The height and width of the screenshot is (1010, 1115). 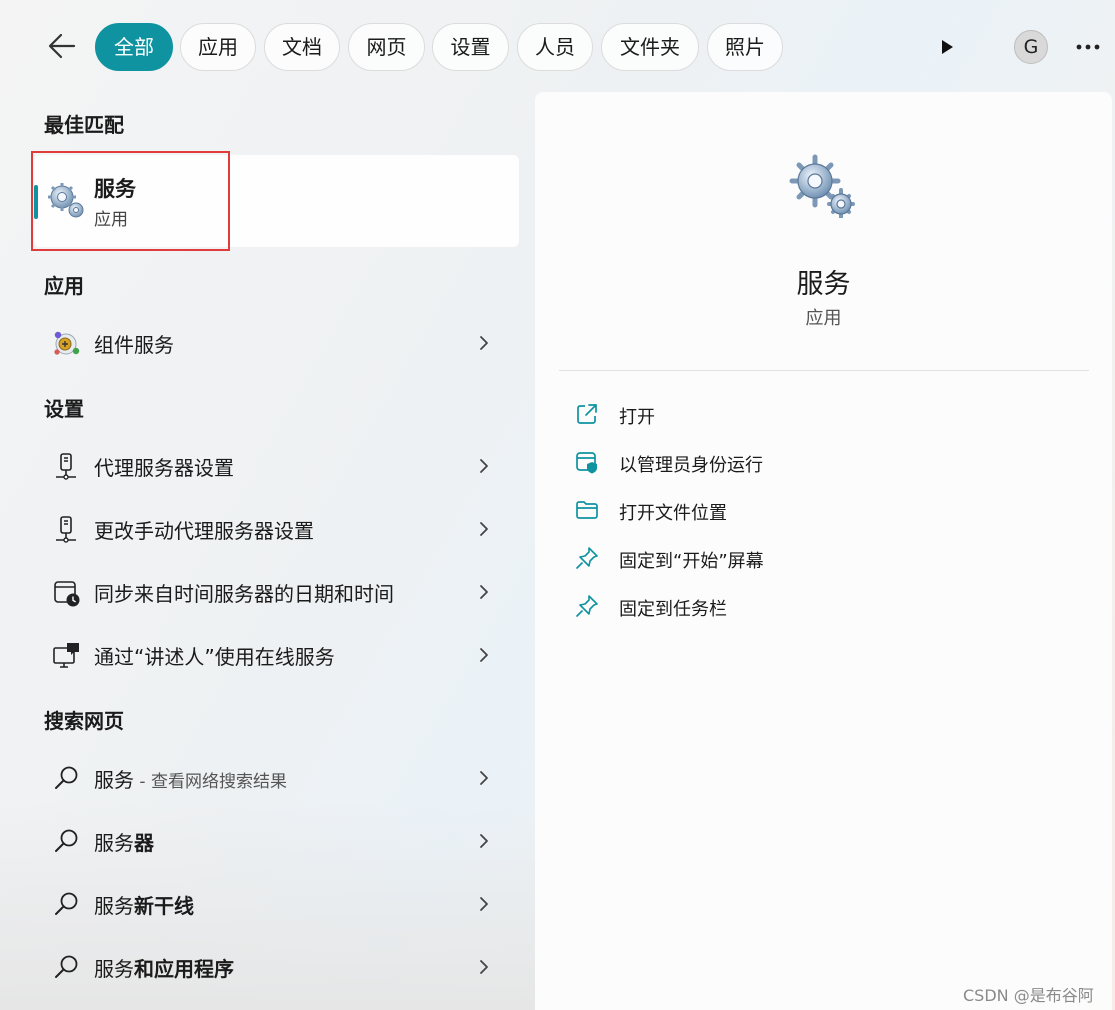 I want to click on component-services-icon, so click(x=67, y=343).